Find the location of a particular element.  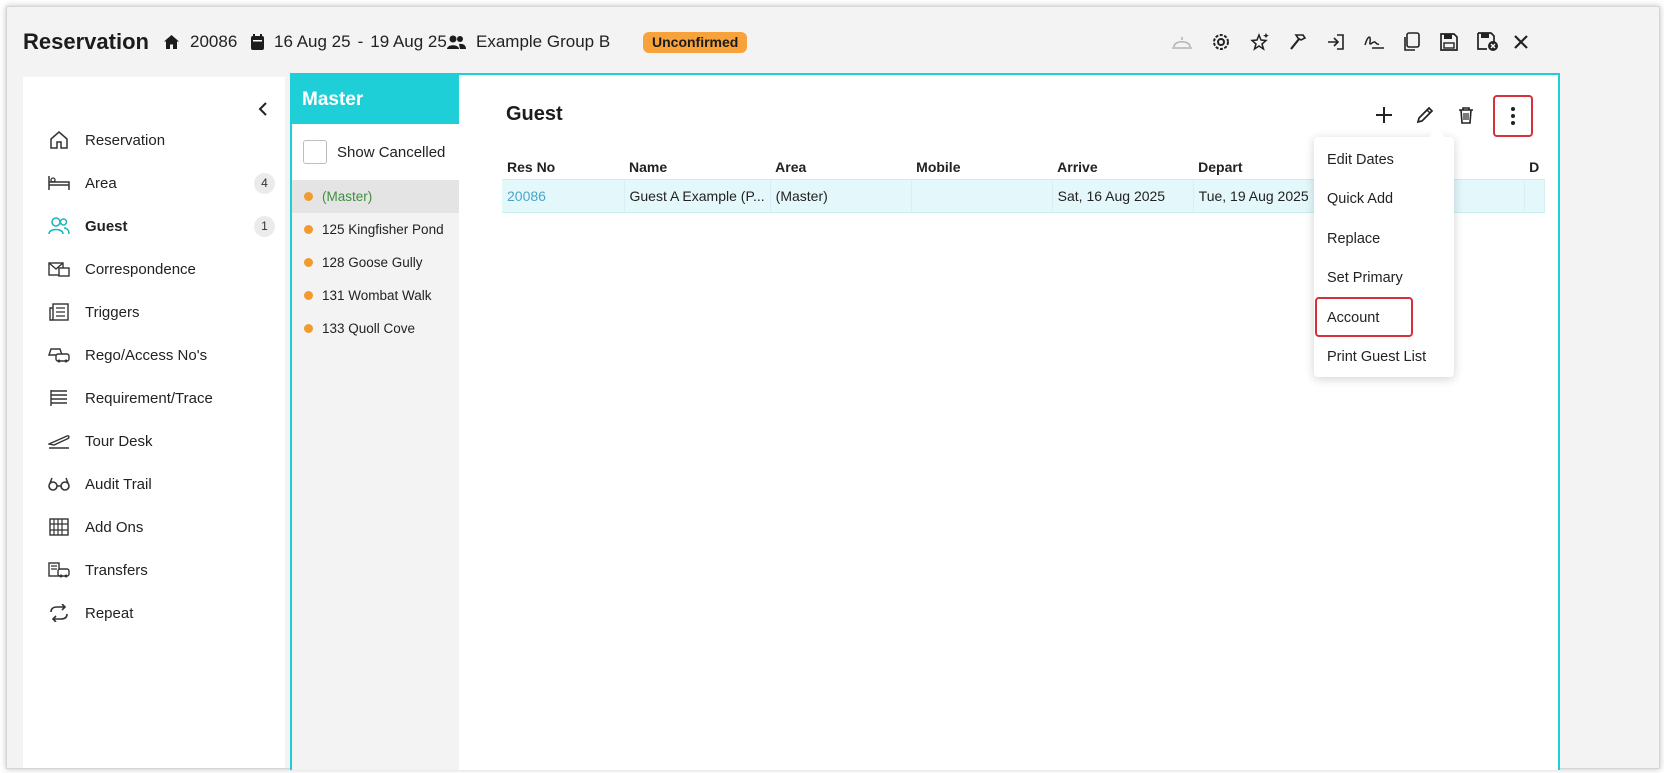

column-header: Name is located at coordinates (697, 167).